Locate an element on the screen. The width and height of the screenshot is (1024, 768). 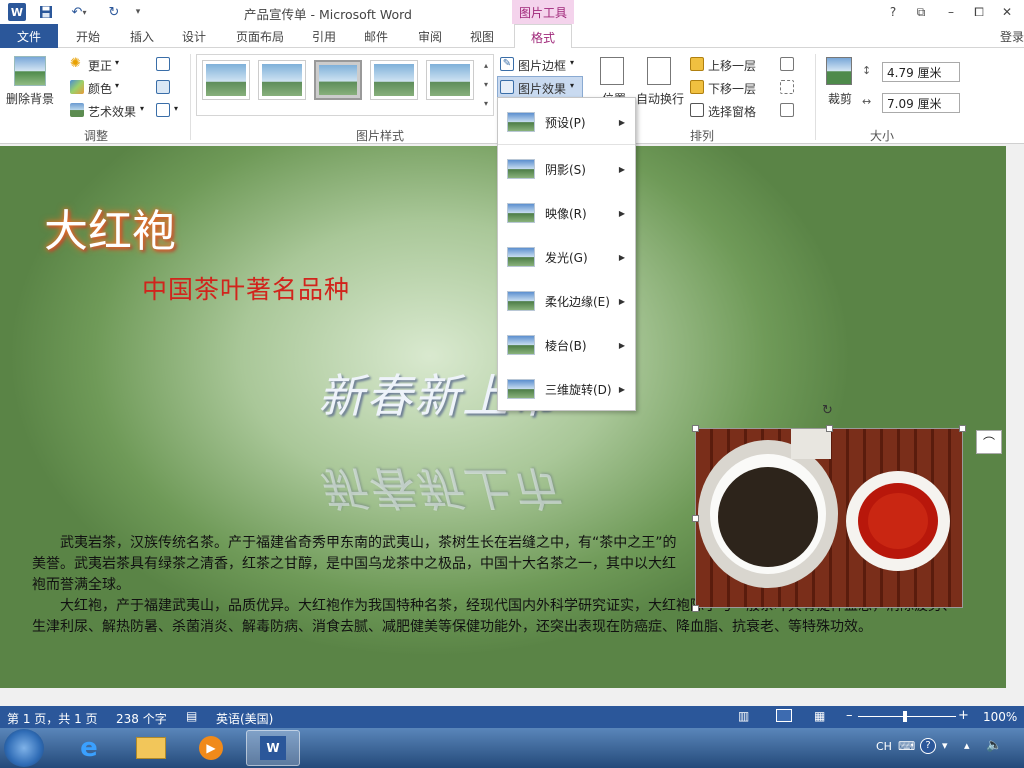
menu-item-preset: 预设(P) ▶ is located at coordinates (566, 122).